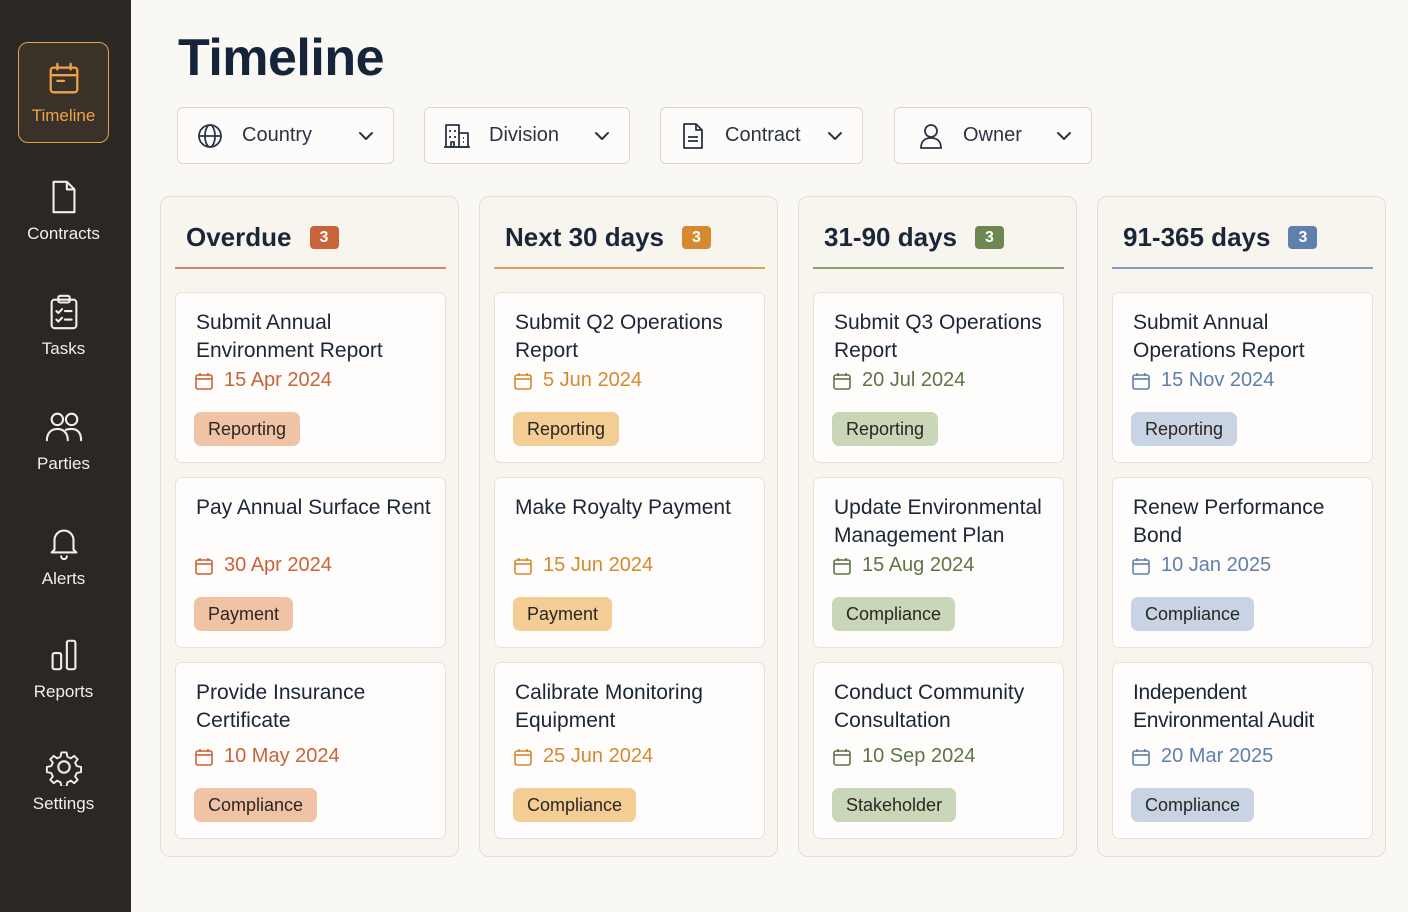 Image resolution: width=1408 pixels, height=912 pixels. Describe the element at coordinates (63, 115) in the screenshot. I see `sidebar-item-label: Timeline` at that location.